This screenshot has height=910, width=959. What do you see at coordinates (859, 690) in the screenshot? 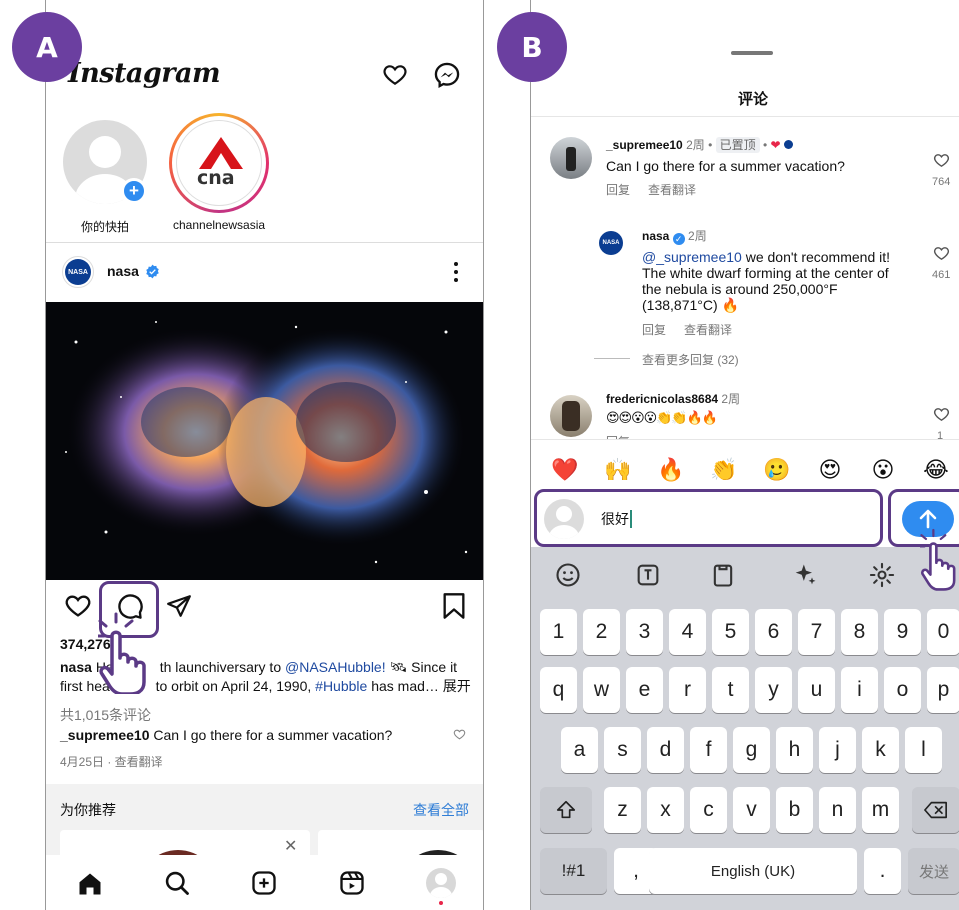
I see `key: i` at bounding box center [859, 690].